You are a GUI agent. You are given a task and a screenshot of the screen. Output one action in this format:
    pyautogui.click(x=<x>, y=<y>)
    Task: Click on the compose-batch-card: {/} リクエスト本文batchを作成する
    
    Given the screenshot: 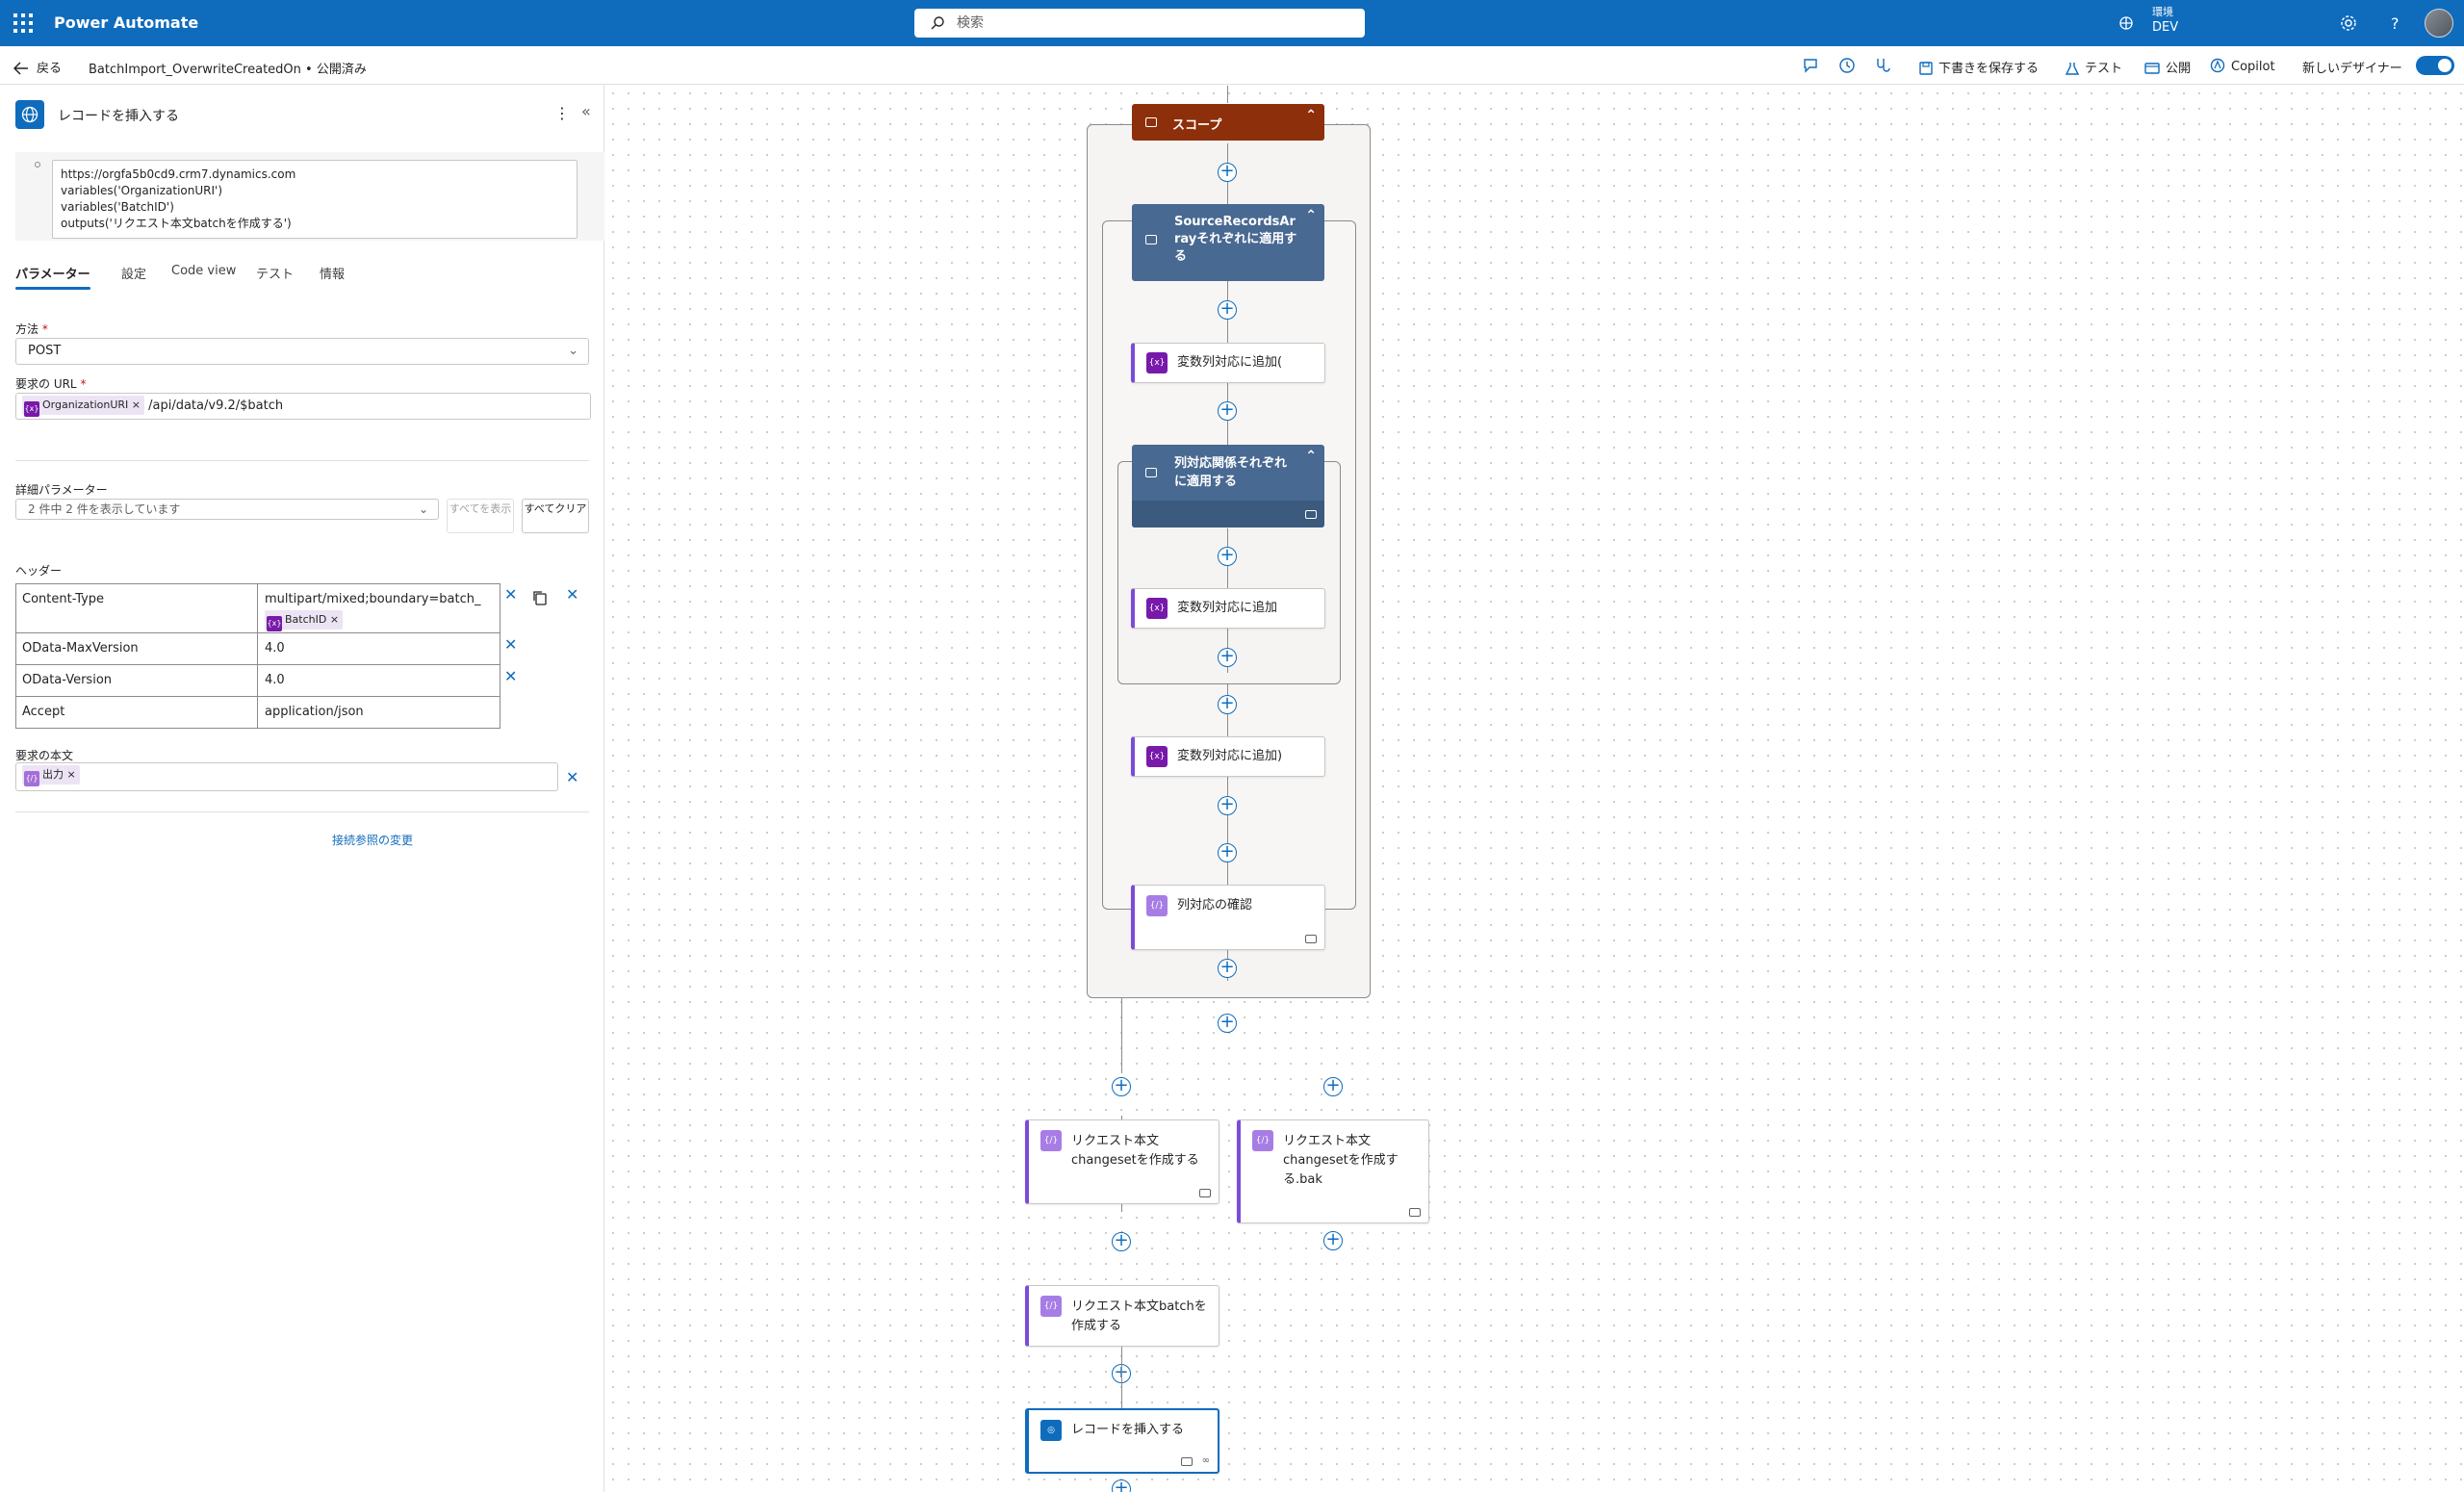 What is the action you would take?
    pyautogui.click(x=1122, y=1316)
    